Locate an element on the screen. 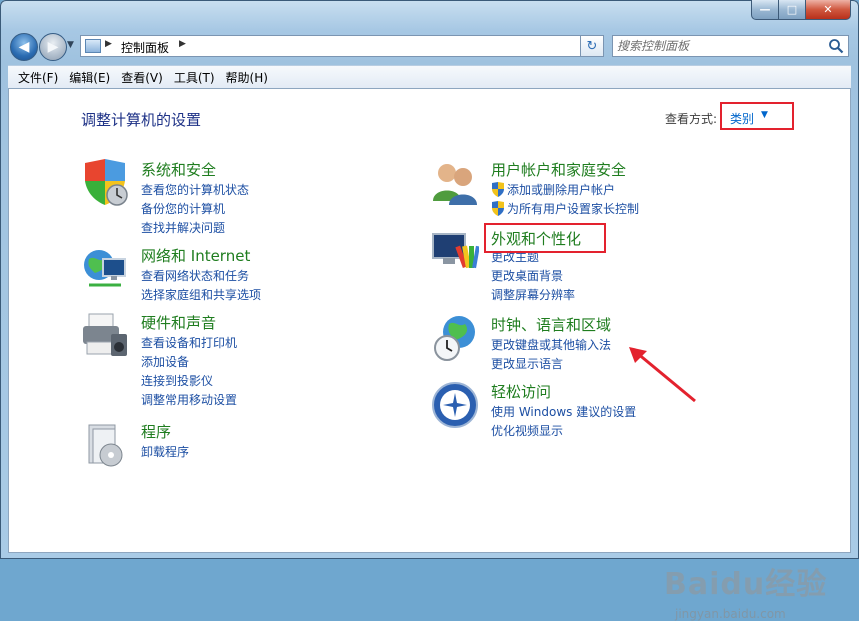 The width and height of the screenshot is (859, 621). link-backup: 备份您的计算机 is located at coordinates (183, 208).